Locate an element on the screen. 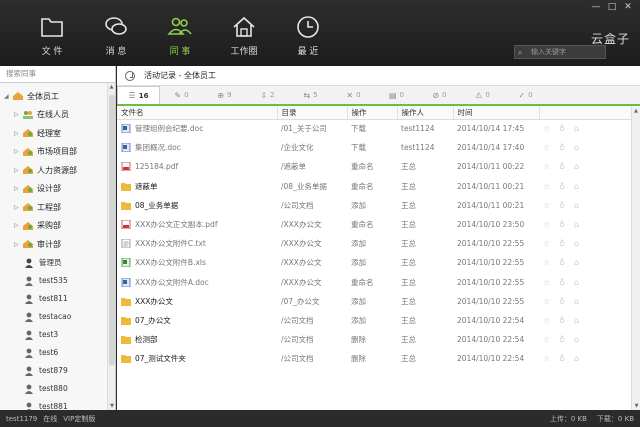 The height and width of the screenshot is (427, 640). table-row: 07_办公文/公司文档 添加 王总 2014/10/10 22:54 ☆ ♁ ⌂ is located at coordinates (374, 320).